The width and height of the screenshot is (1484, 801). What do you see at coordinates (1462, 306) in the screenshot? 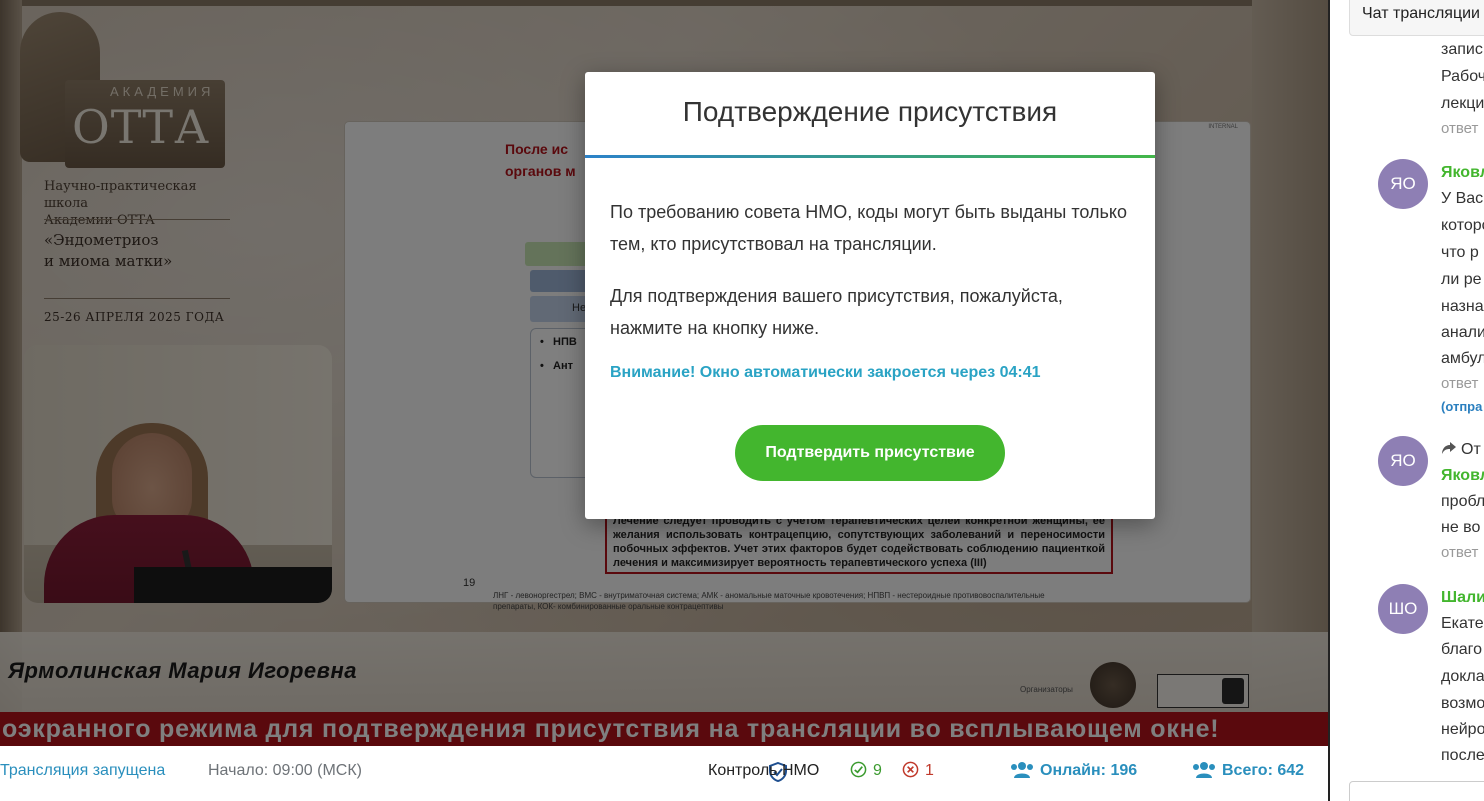
I see `chat-message-text: назна` at bounding box center [1462, 306].